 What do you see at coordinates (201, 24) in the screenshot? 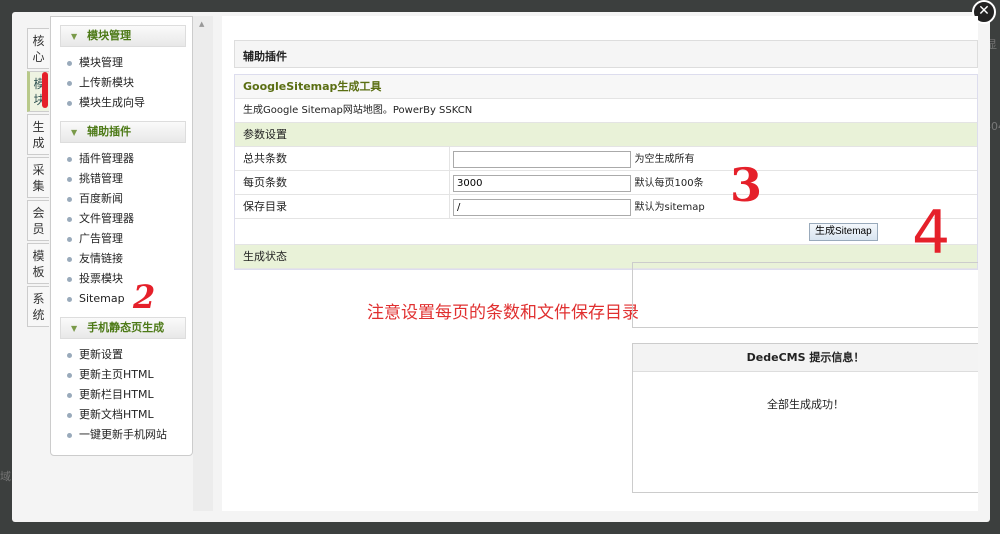
I see `scroll-up-icon: ▲` at bounding box center [201, 24].